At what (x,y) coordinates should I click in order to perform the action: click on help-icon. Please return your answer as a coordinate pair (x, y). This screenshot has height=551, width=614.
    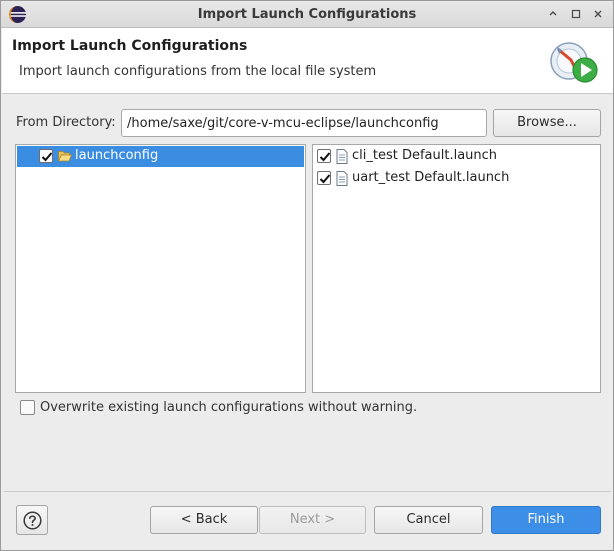
    Looking at the image, I should click on (32, 520).